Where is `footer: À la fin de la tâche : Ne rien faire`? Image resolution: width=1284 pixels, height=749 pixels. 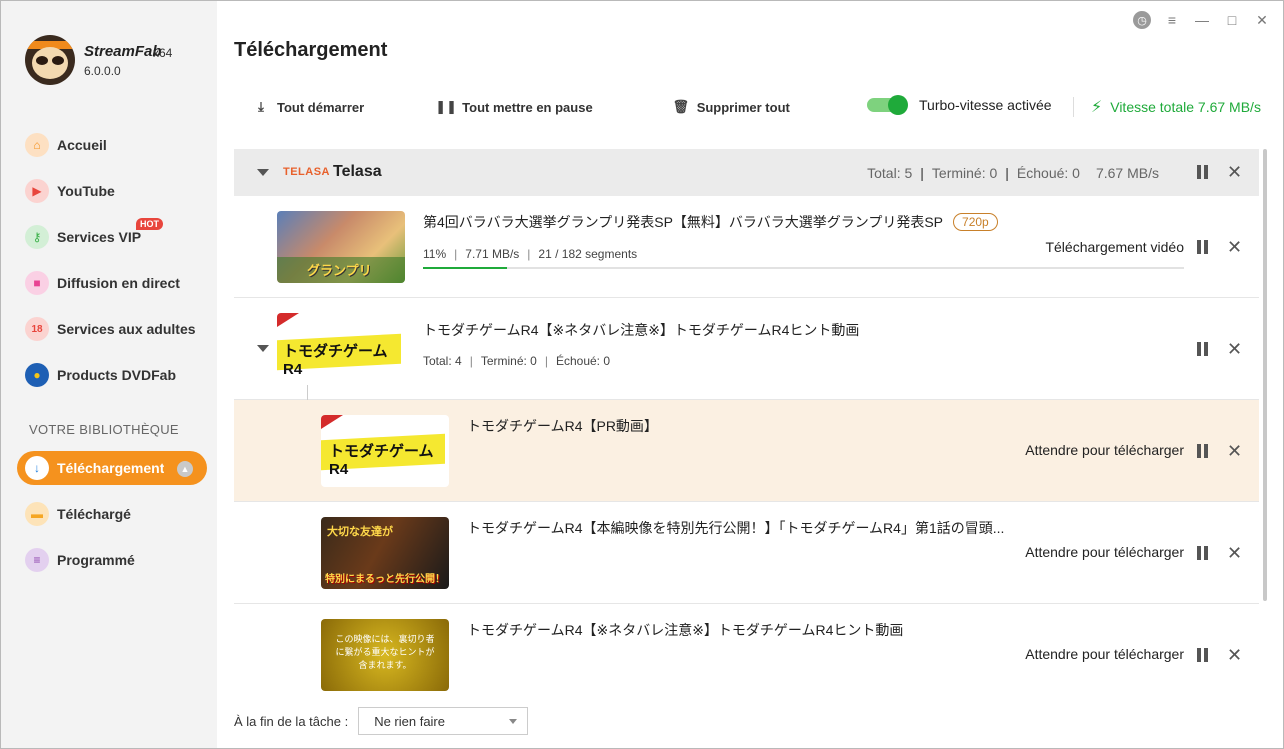 footer: À la fin de la tâche : Ne rien faire is located at coordinates (381, 721).